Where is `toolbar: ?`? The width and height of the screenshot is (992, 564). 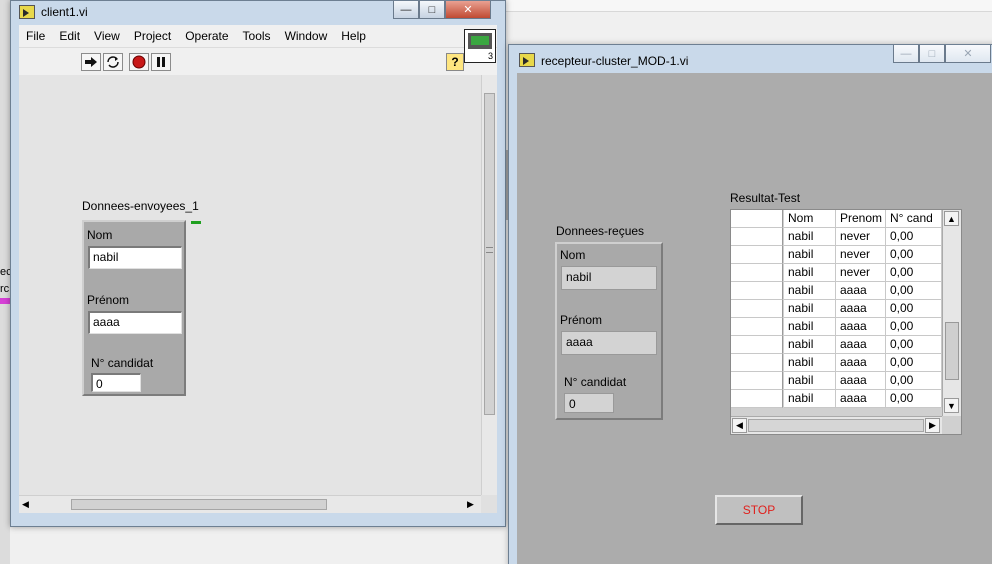
toolbar: ? is located at coordinates (258, 61).